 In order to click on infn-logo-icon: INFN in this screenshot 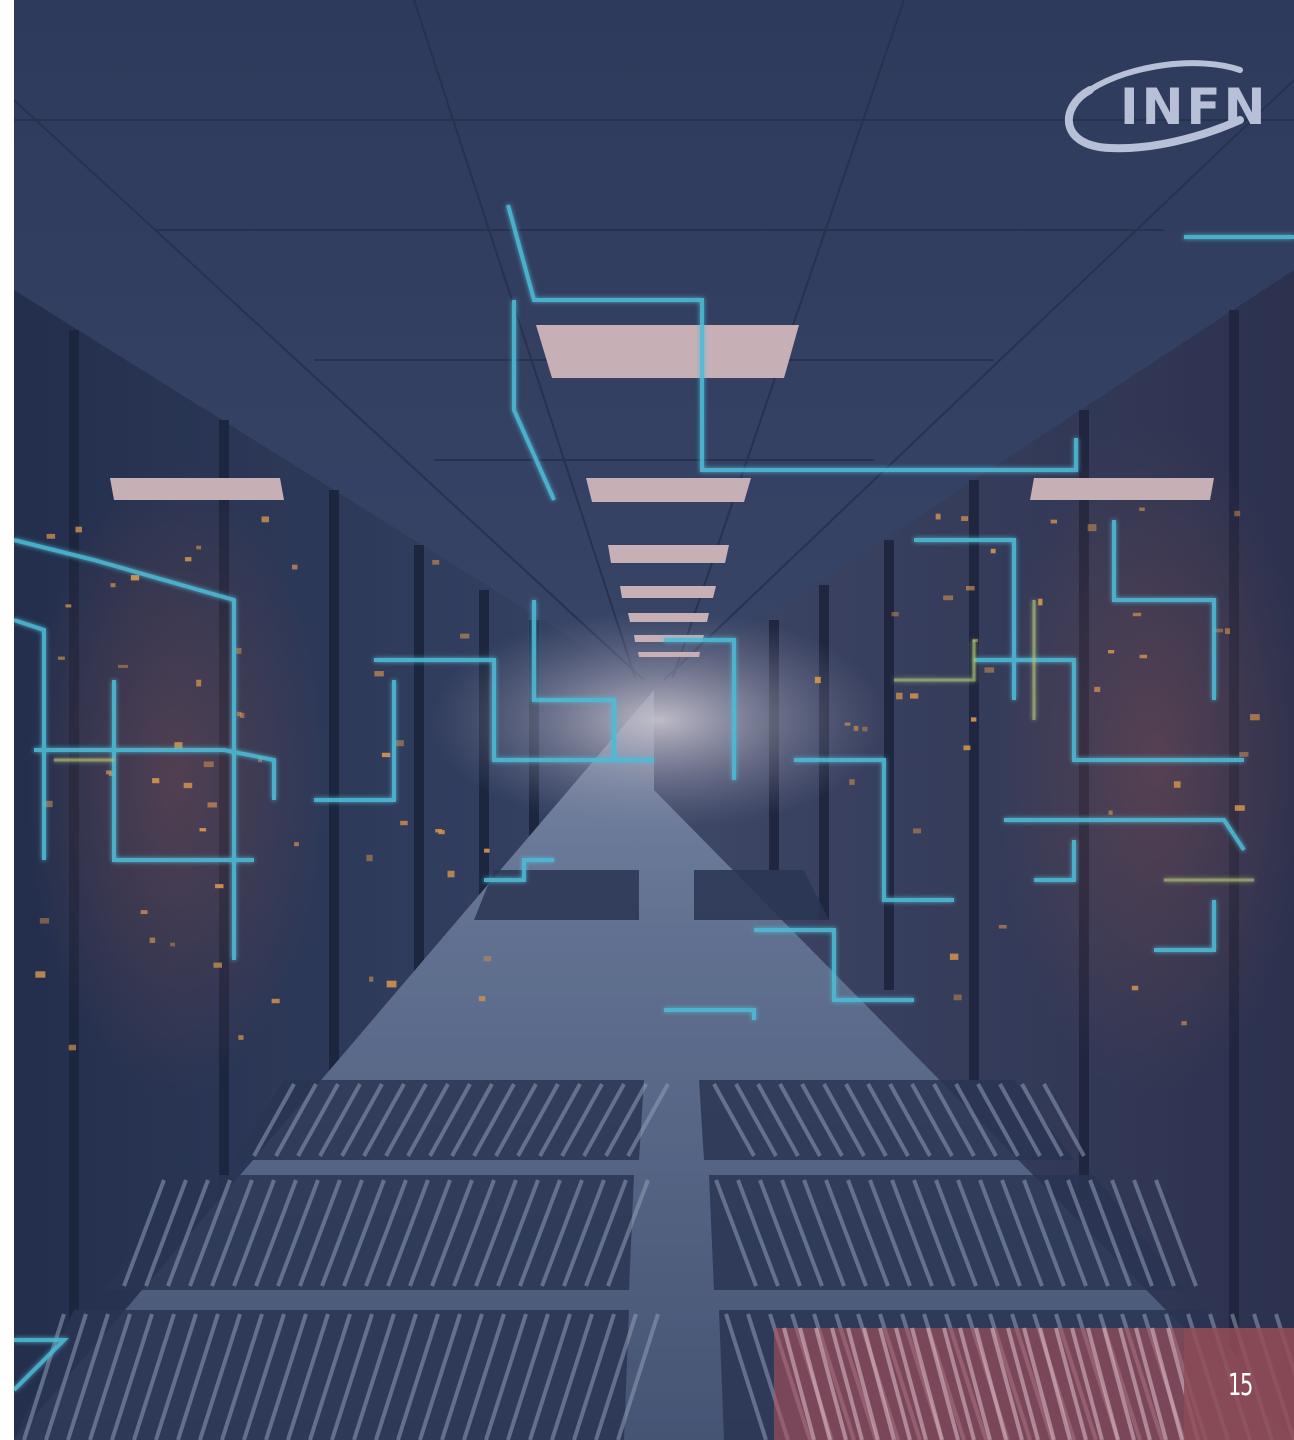, I will do `click(1157, 108)`.